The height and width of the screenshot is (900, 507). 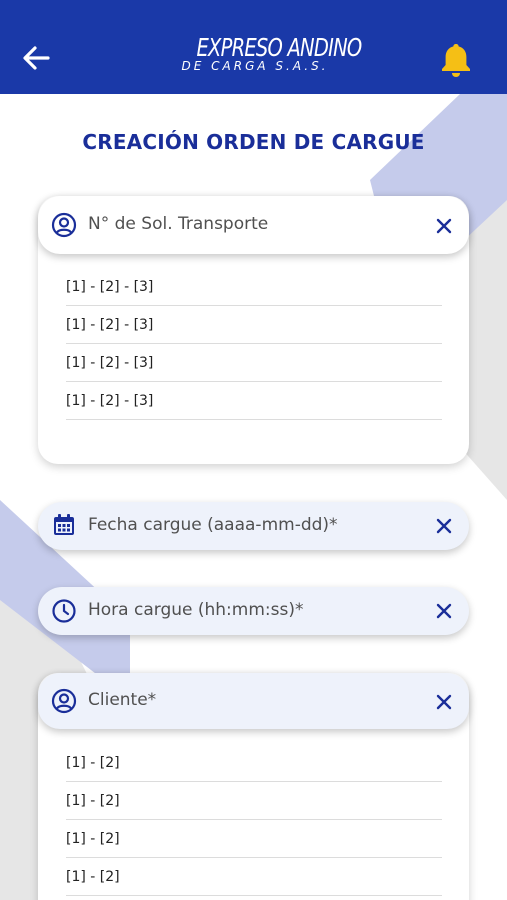 I want to click on logo-line-1: EXPRESO ANDINO, so click(x=279, y=47).